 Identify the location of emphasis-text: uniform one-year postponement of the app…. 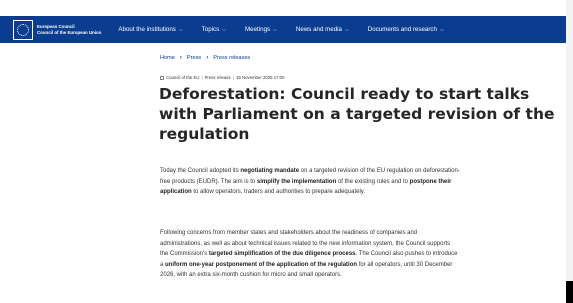
(261, 264).